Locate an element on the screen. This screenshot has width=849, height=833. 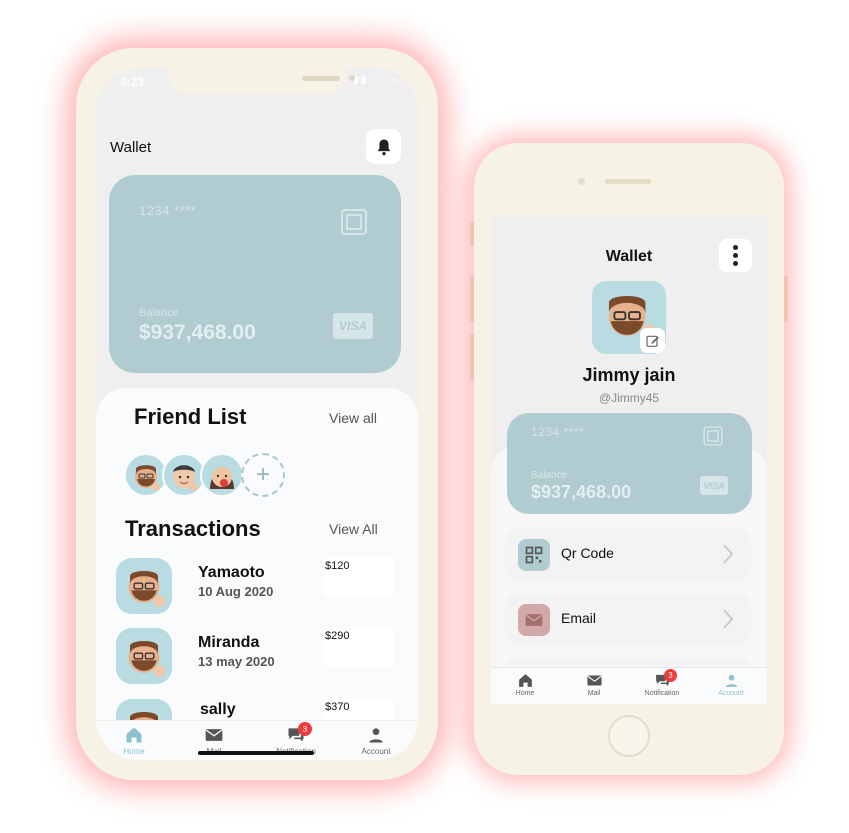
edit-avatar-button is located at coordinates (652, 340).